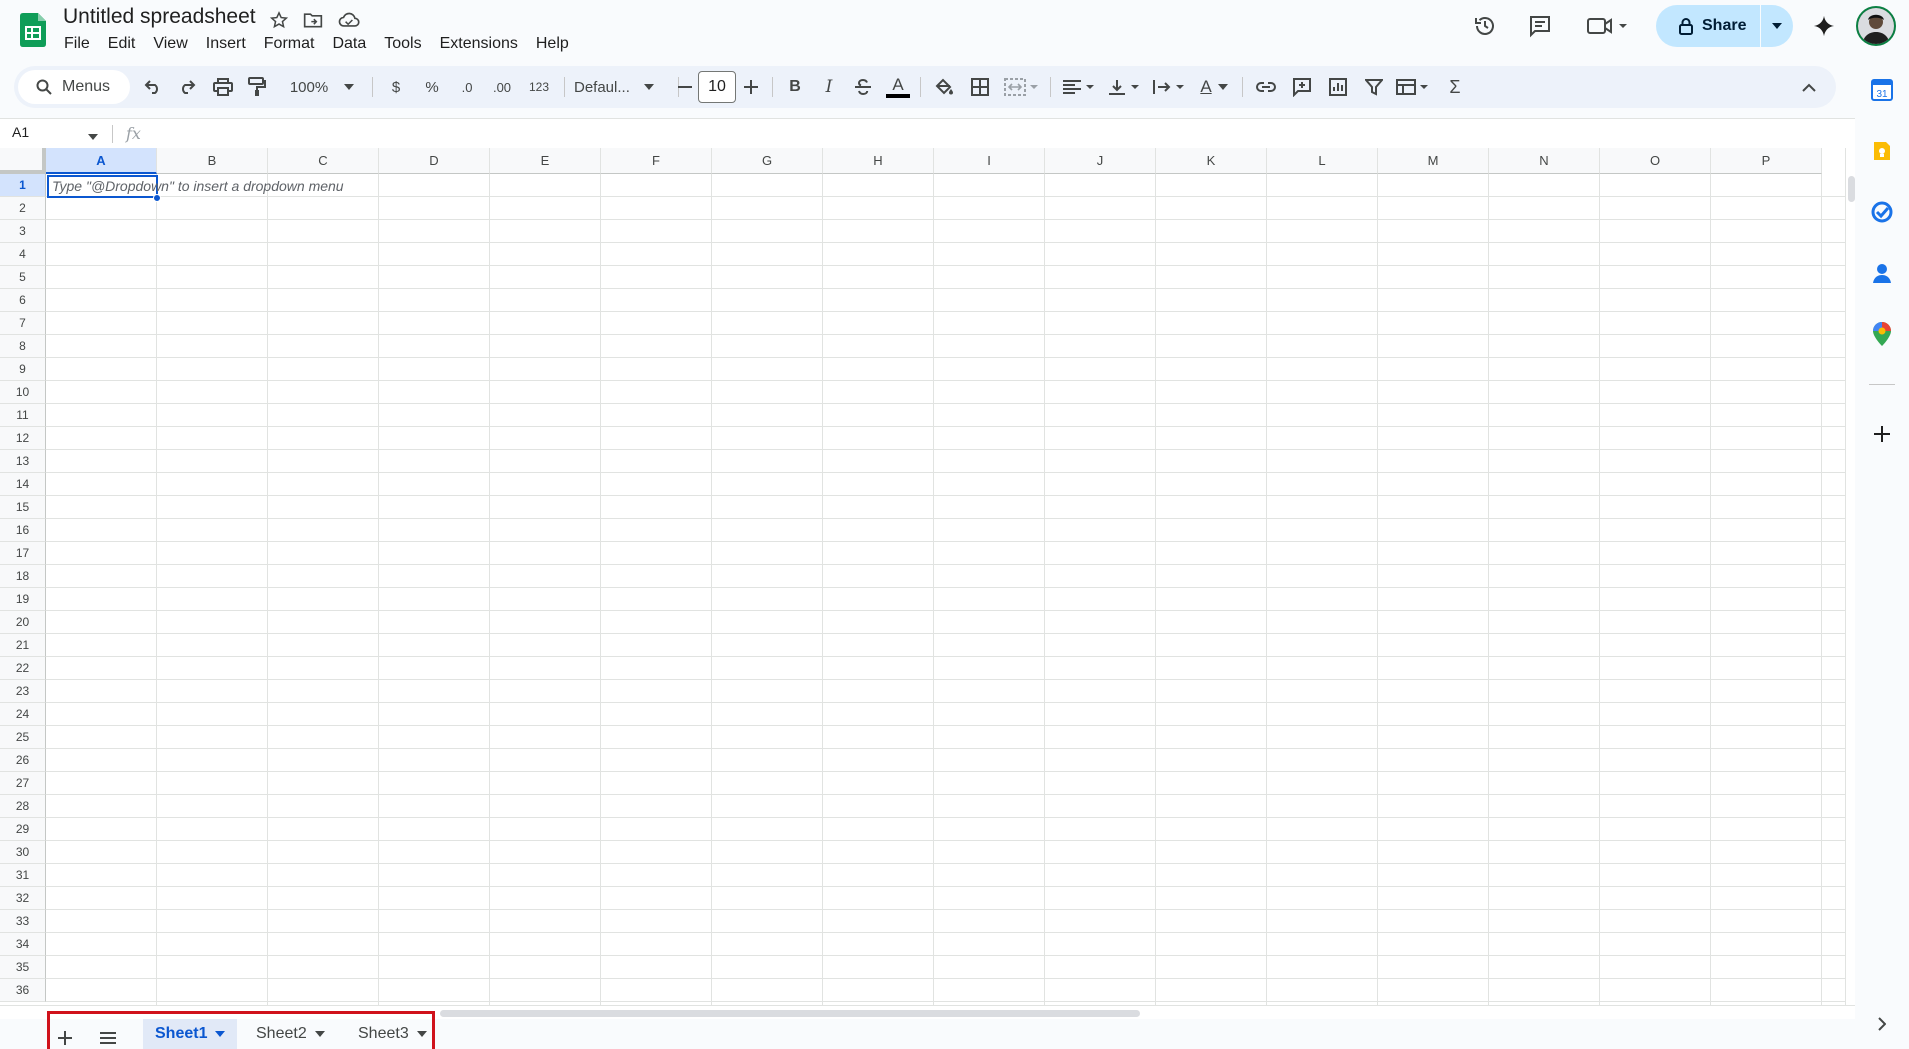 Image resolution: width=1909 pixels, height=1049 pixels. What do you see at coordinates (313, 20) in the screenshot?
I see `move-folder-icon` at bounding box center [313, 20].